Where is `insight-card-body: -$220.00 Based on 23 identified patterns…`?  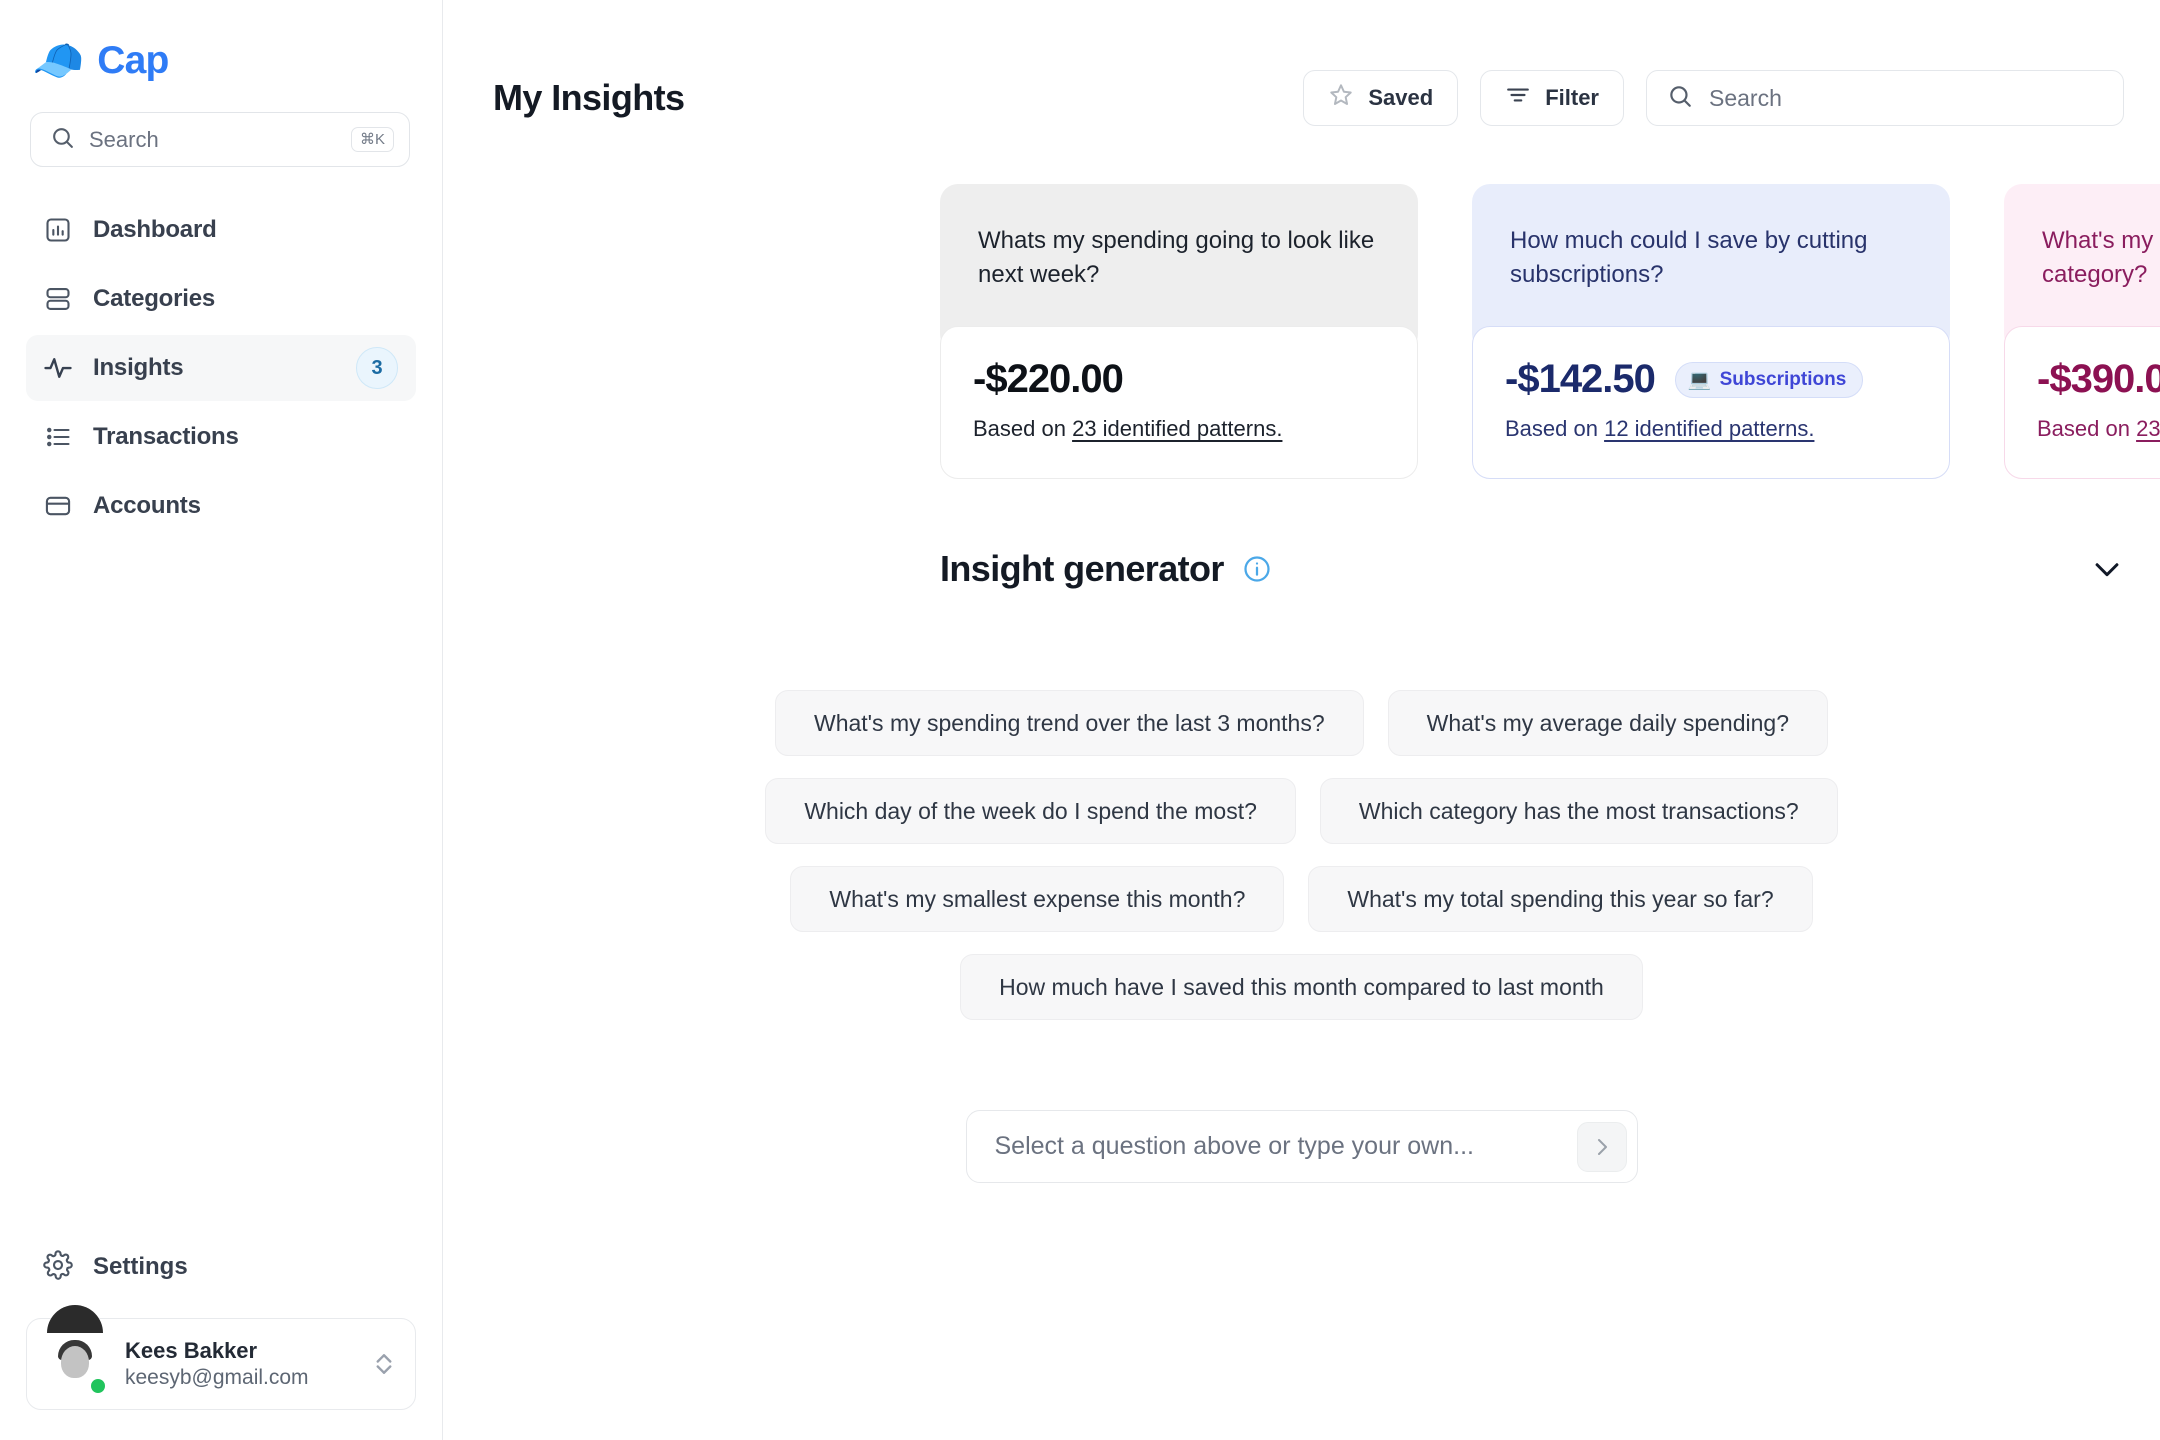
insight-card-body: -$220.00 Based on 23 identified patterns… is located at coordinates (1179, 403).